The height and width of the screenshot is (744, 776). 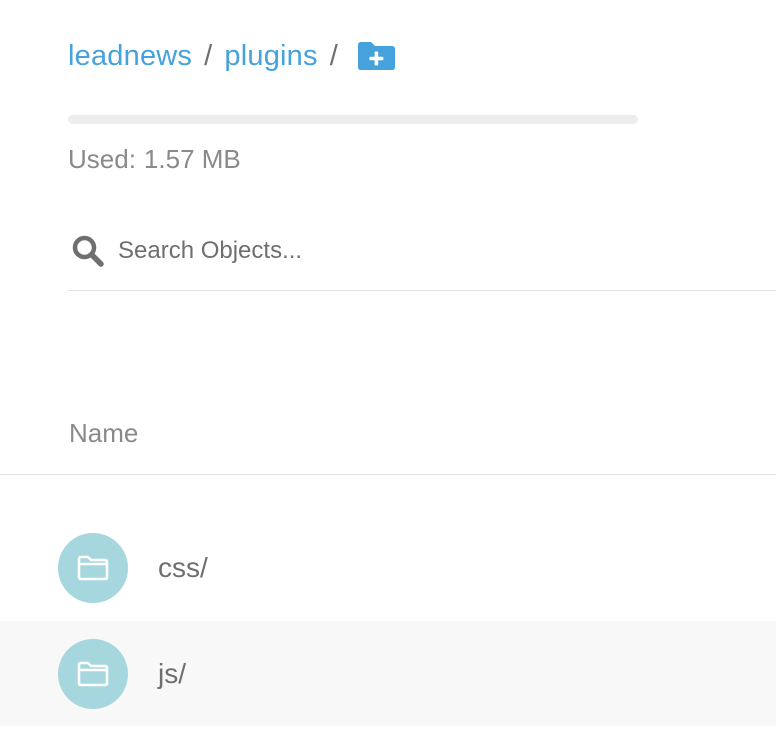 I want to click on row-name: js/, so click(x=172, y=673).